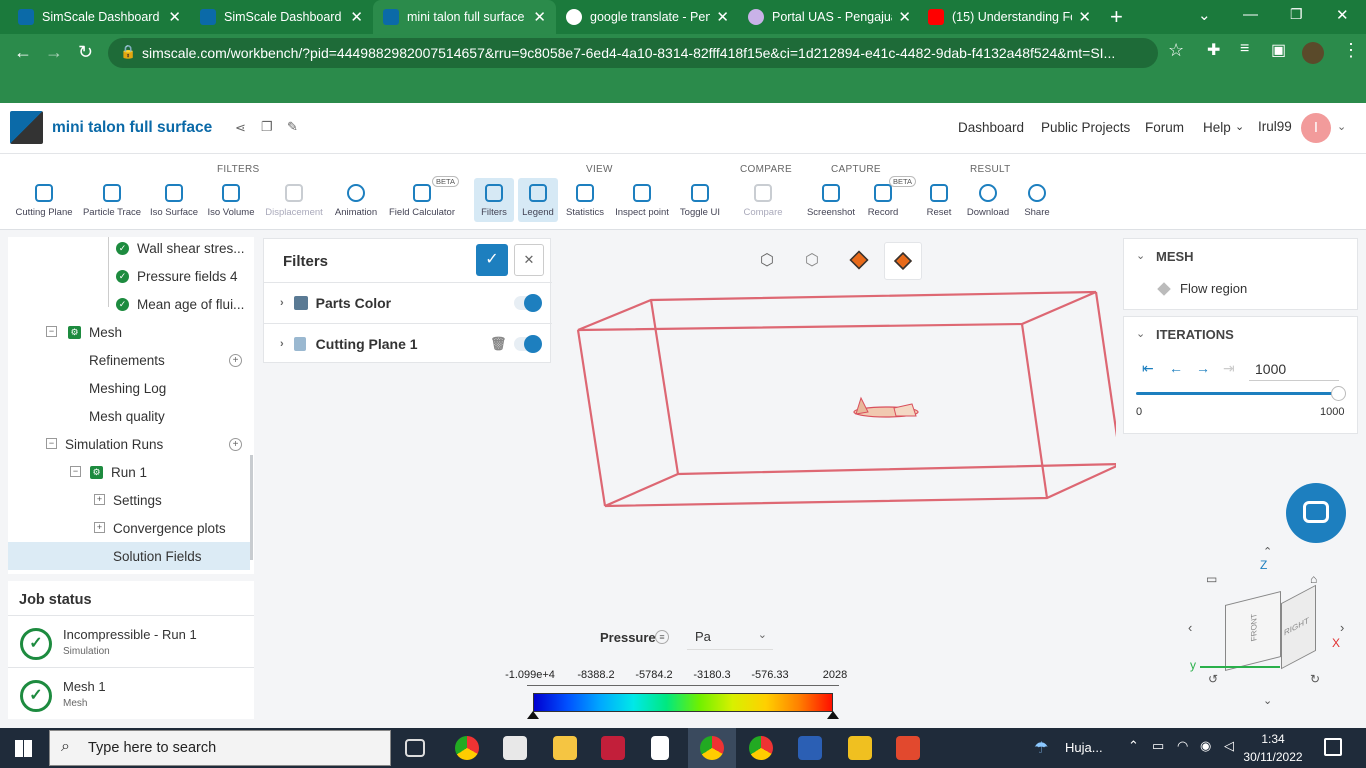 The image size is (1366, 768). Describe the element at coordinates (763, 201) in the screenshot. I see `compare-button: Compare` at that location.